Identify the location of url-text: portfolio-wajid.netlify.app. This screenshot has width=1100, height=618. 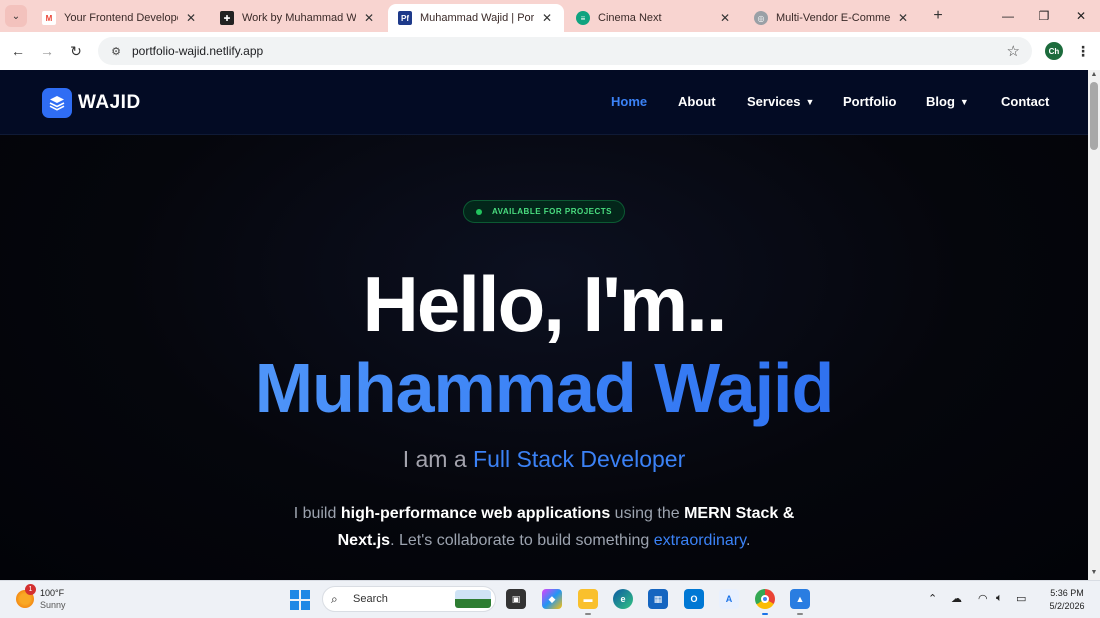
(197, 51).